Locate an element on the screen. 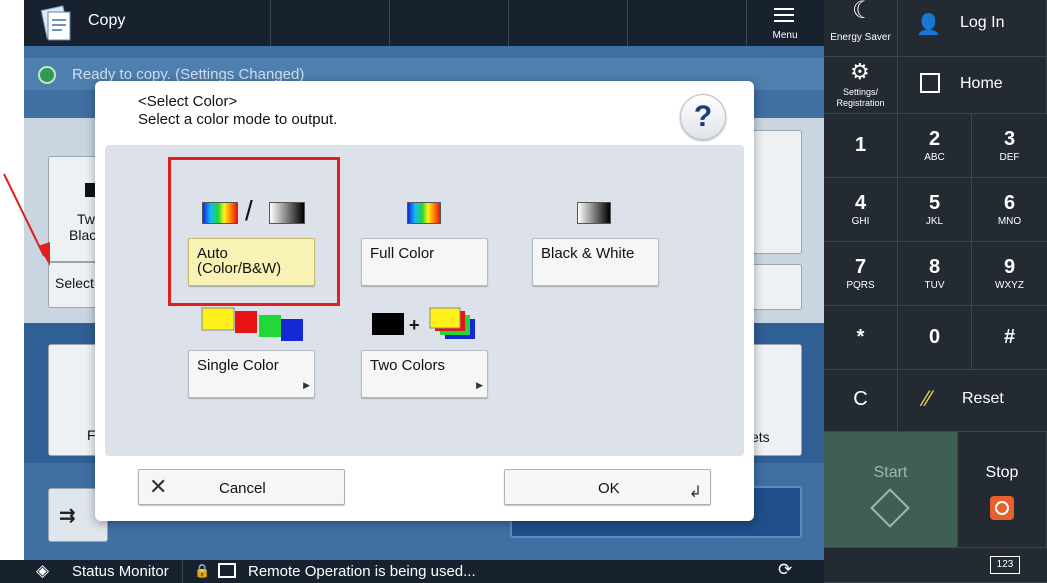  cancel-button: ✕ Cancel is located at coordinates (241, 487).